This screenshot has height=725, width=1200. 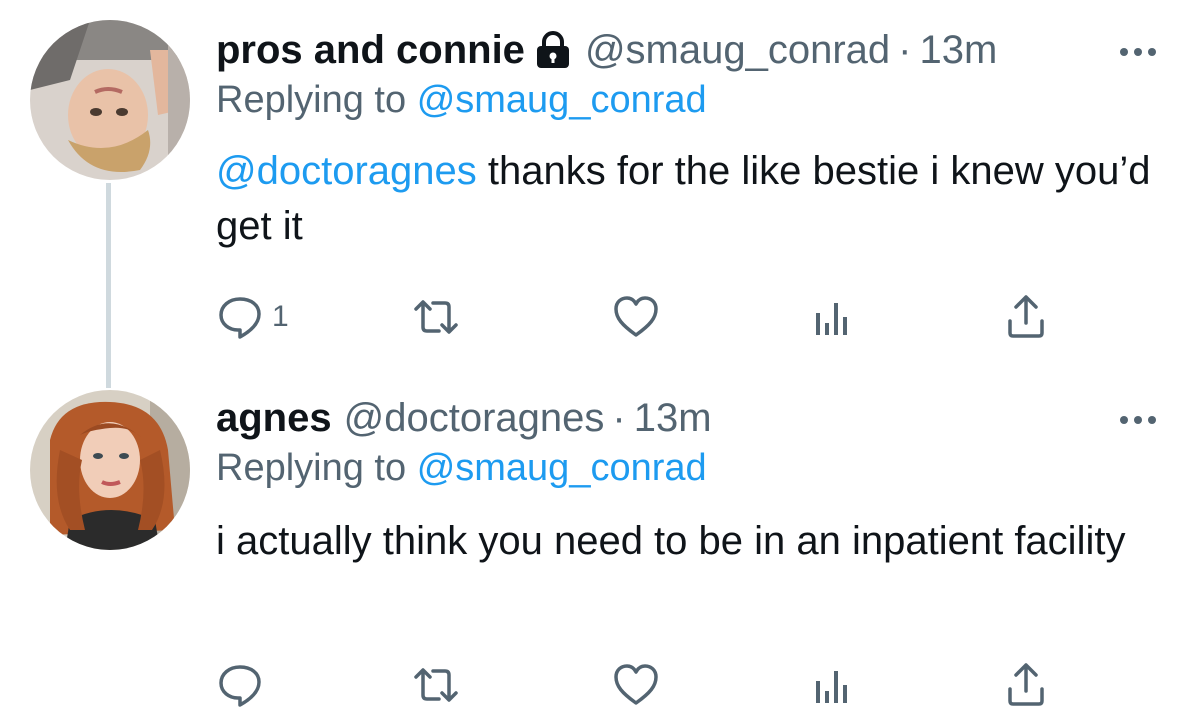 What do you see at coordinates (737, 50) in the screenshot?
I see `handle: @smaug_conrad` at bounding box center [737, 50].